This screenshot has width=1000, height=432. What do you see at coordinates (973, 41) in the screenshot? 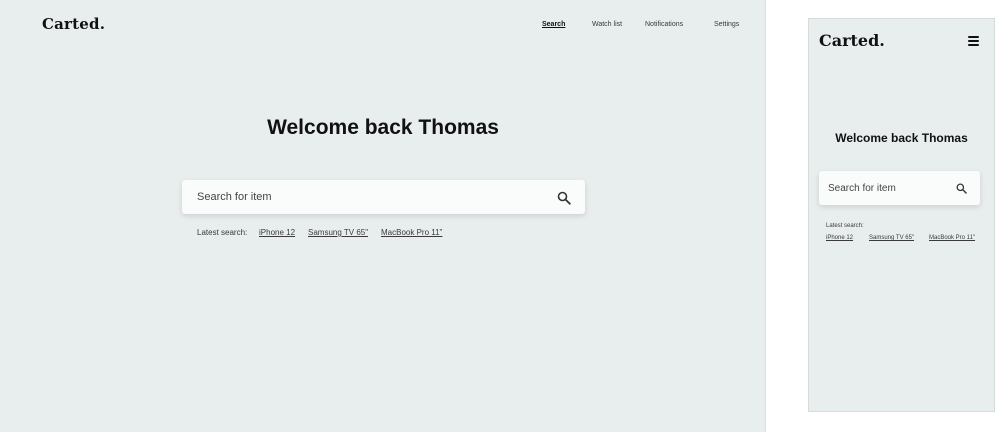
I see `hamburger-menu-icon` at bounding box center [973, 41].